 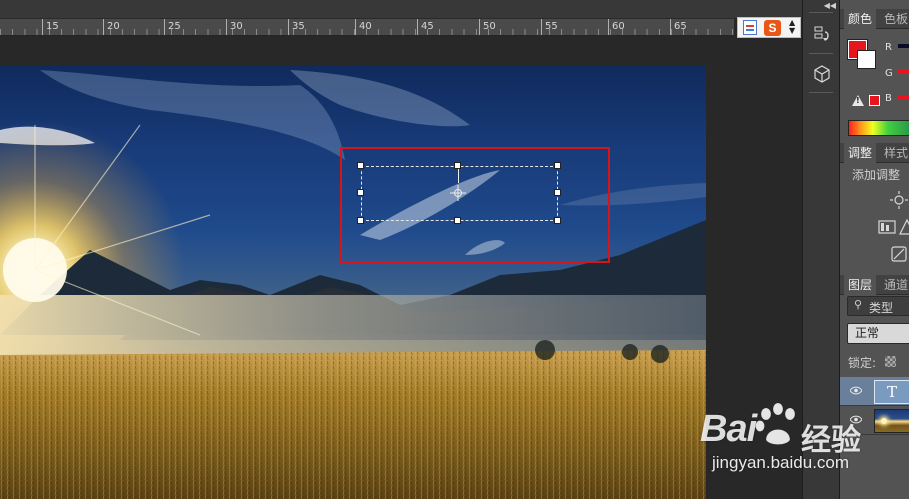 I want to click on levels-icon, so click(x=887, y=227).